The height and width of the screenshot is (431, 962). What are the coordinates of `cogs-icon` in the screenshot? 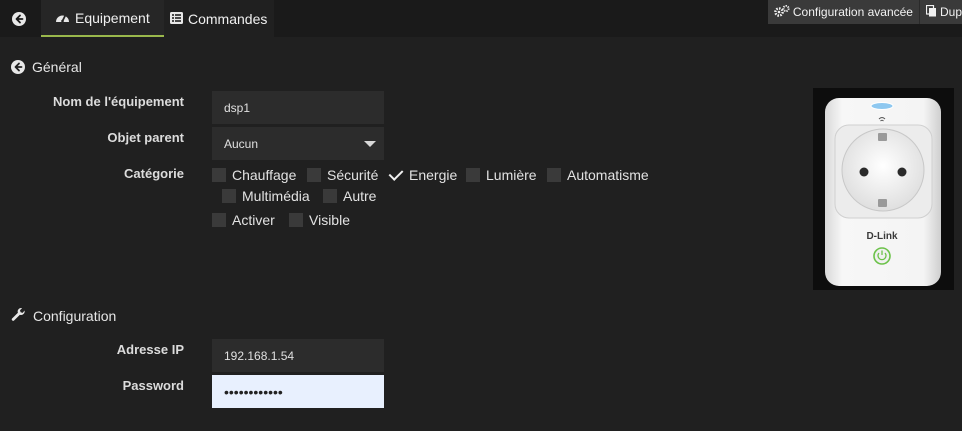 It's located at (782, 12).